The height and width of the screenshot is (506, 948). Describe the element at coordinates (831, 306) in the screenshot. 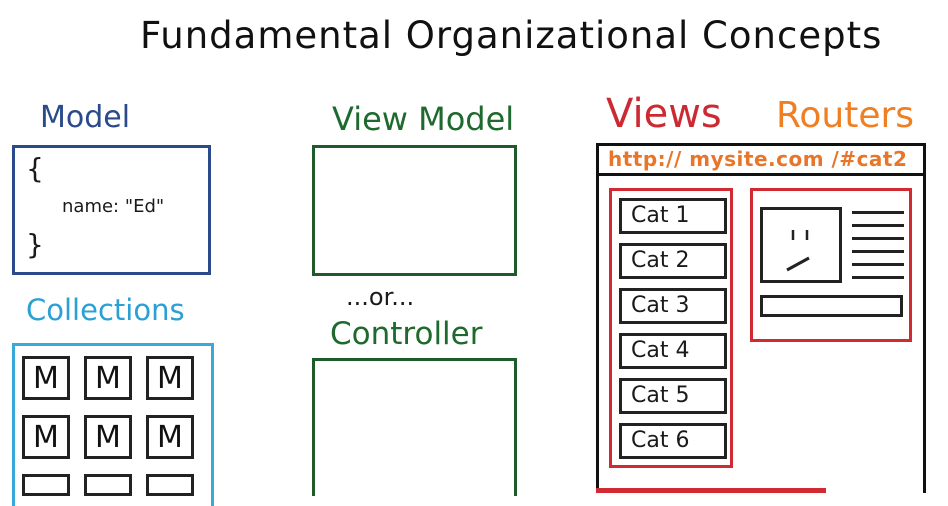

I see `detail-bar` at that location.